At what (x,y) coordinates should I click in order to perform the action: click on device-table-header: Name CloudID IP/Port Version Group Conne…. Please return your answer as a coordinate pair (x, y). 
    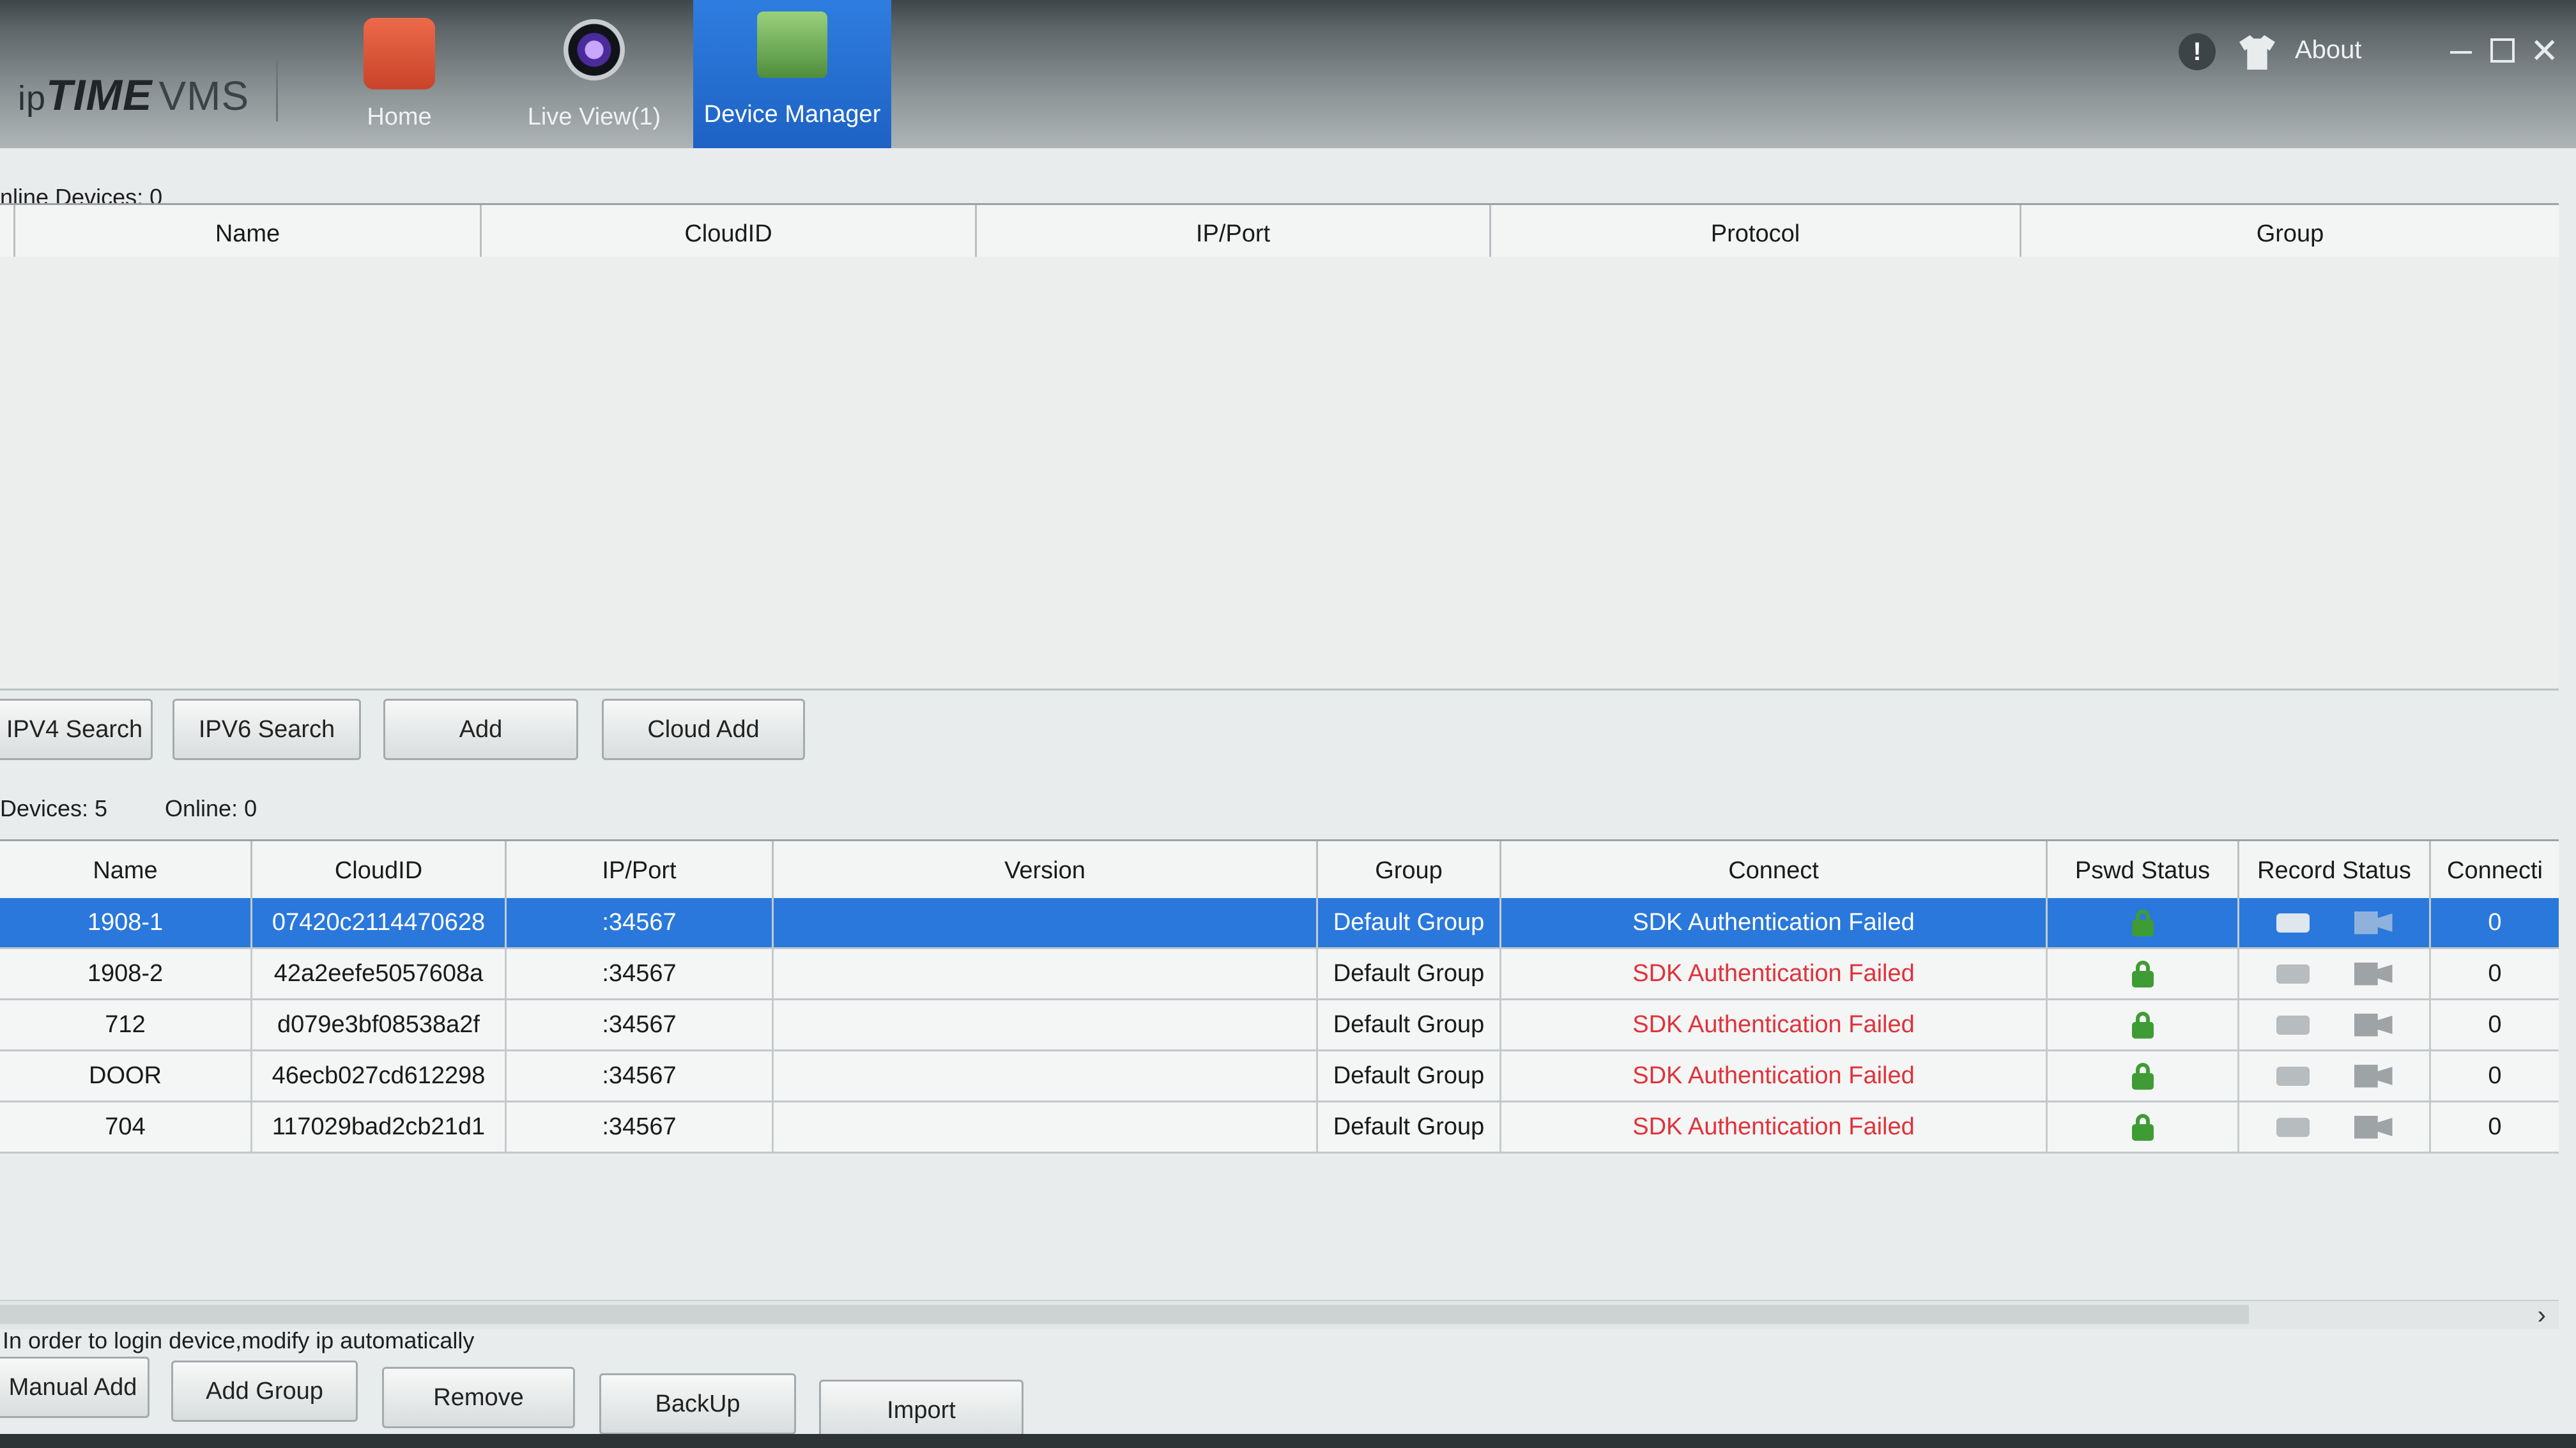
    Looking at the image, I should click on (1279, 870).